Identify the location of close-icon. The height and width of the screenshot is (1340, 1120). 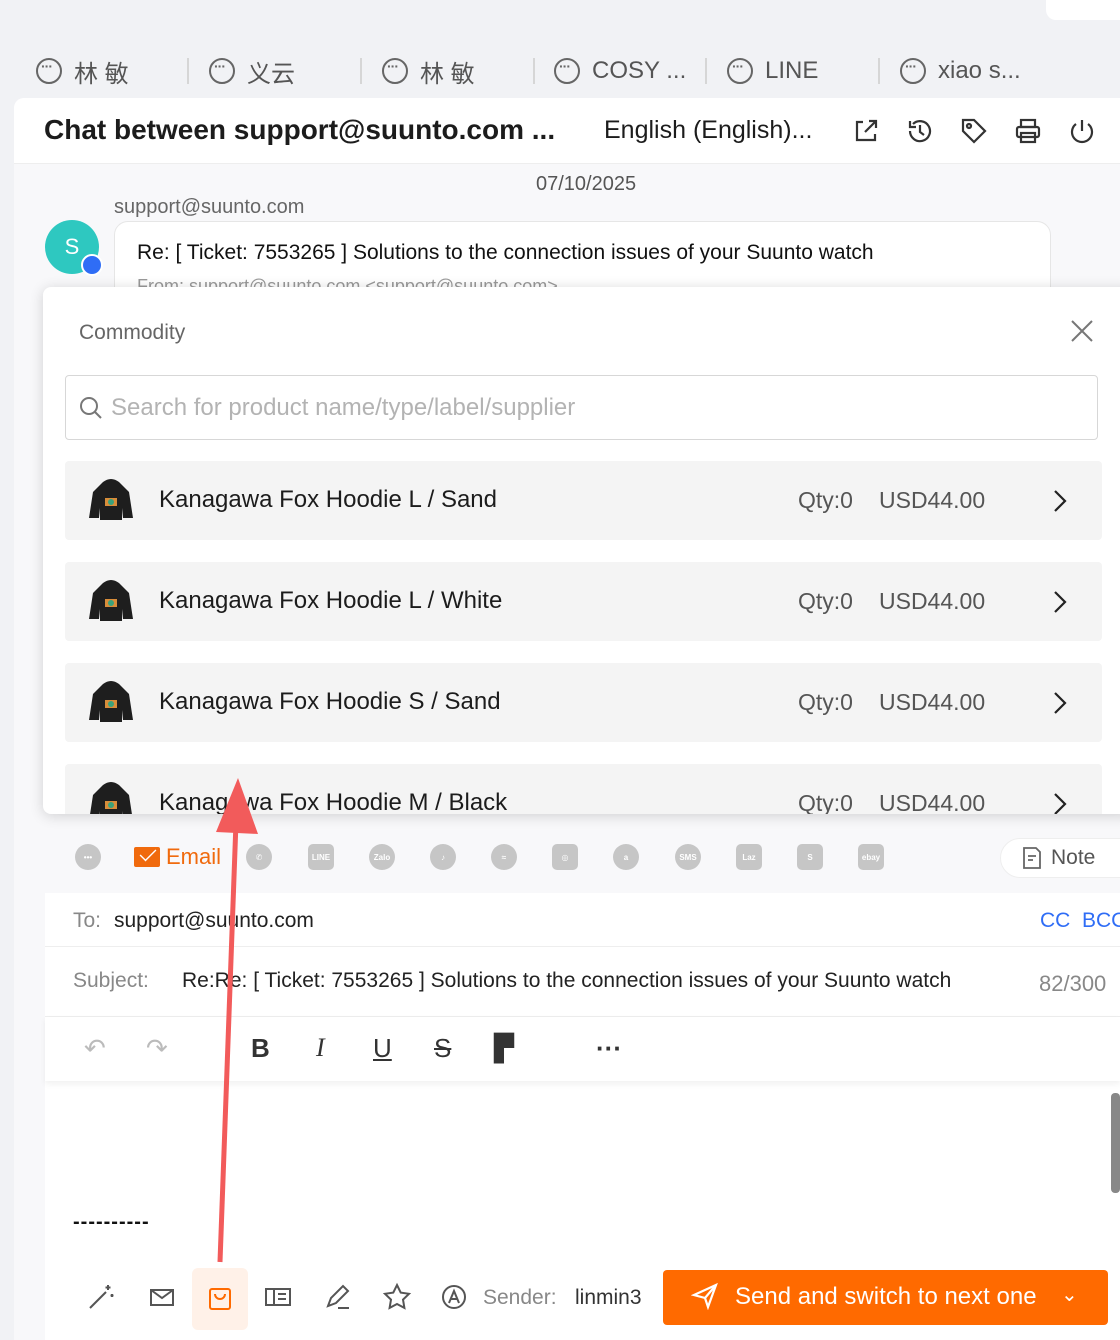
(1082, 331).